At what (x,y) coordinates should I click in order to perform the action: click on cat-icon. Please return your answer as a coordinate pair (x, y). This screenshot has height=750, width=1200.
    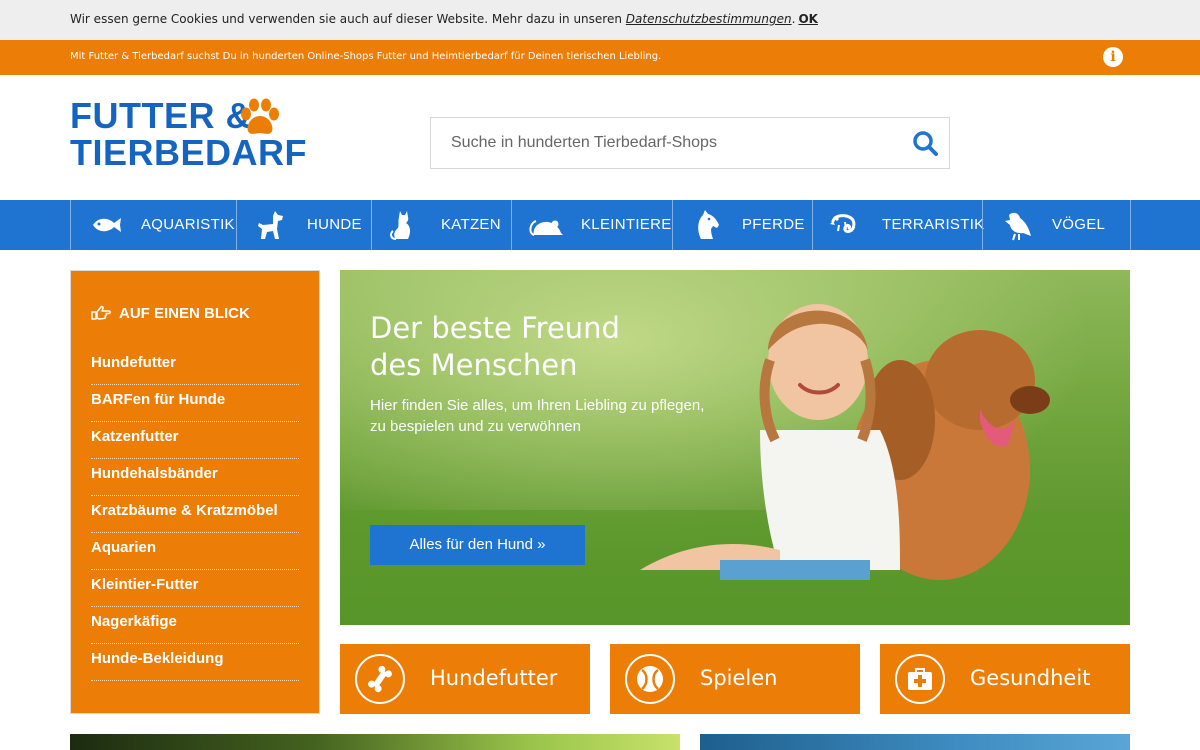
    Looking at the image, I should click on (400, 225).